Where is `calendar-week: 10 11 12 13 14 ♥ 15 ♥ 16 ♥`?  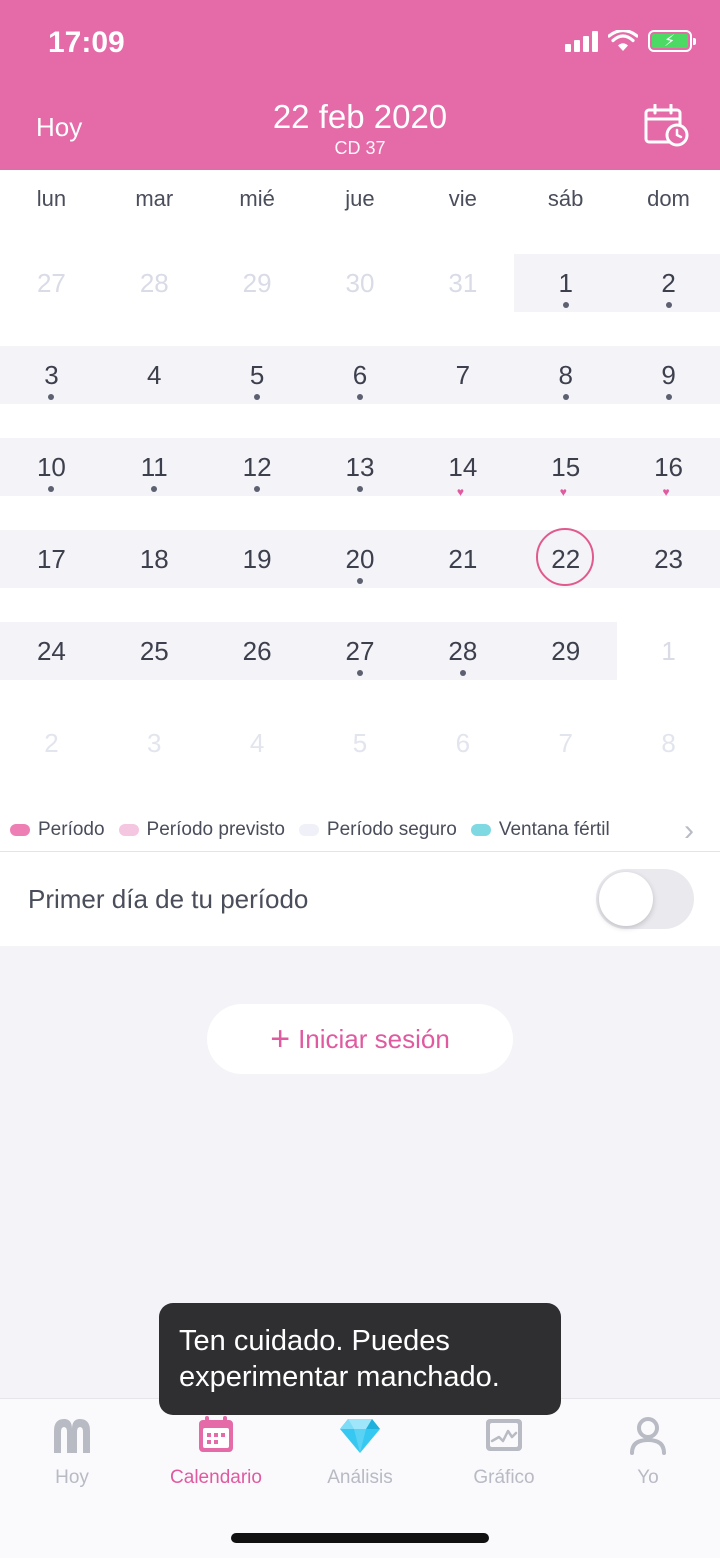 calendar-week: 10 11 12 13 14 ♥ 15 ♥ 16 ♥ is located at coordinates (360, 468).